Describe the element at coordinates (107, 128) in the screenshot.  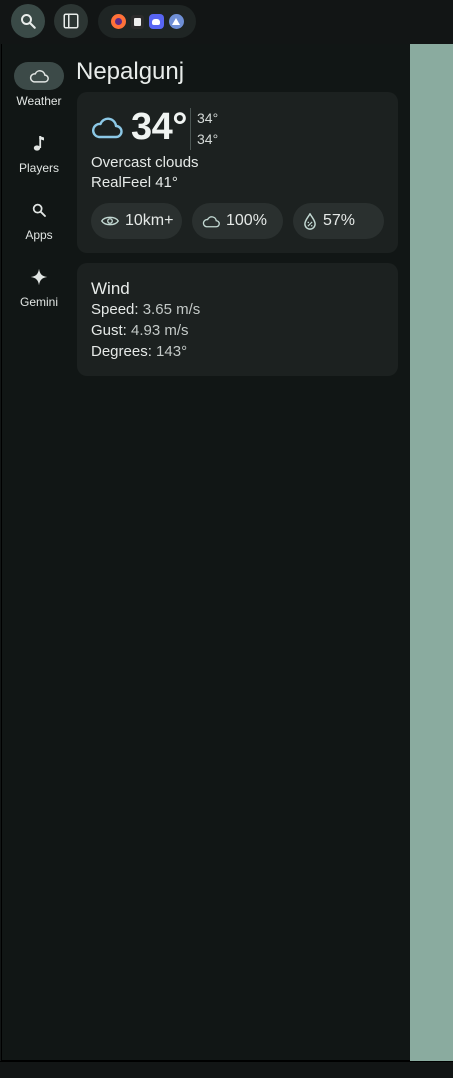
I see `overcast-cloud-icon` at that location.